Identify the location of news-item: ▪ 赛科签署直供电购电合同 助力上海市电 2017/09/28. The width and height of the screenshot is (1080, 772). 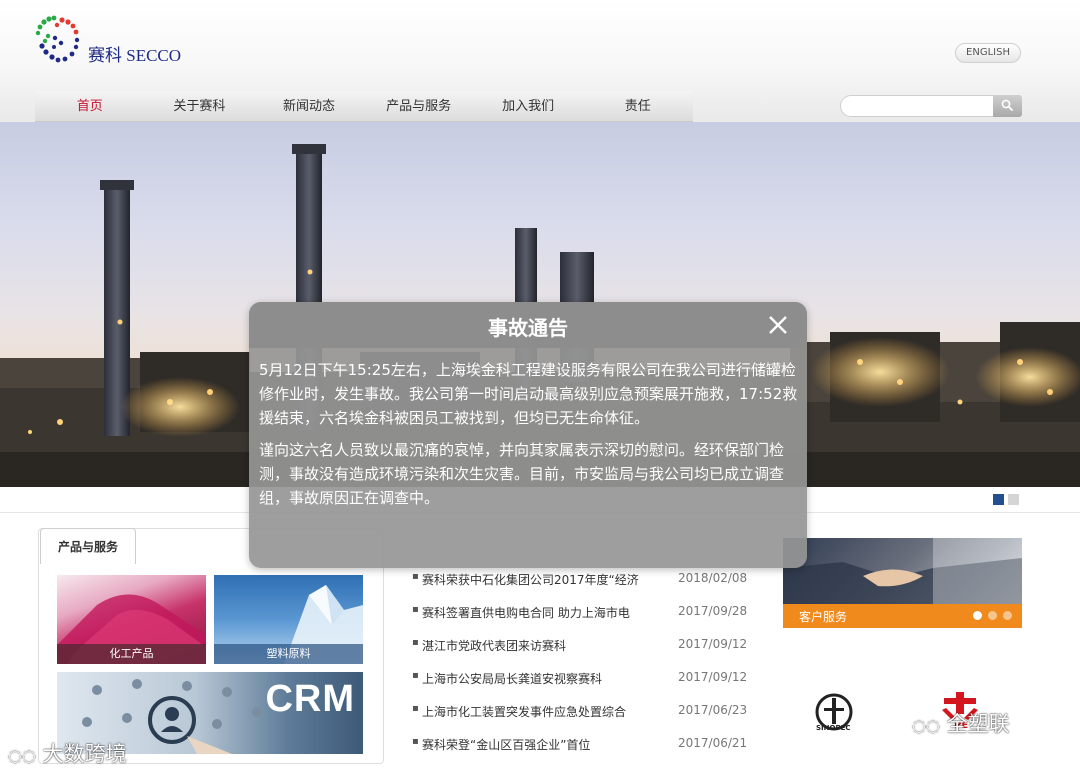
(584, 615).